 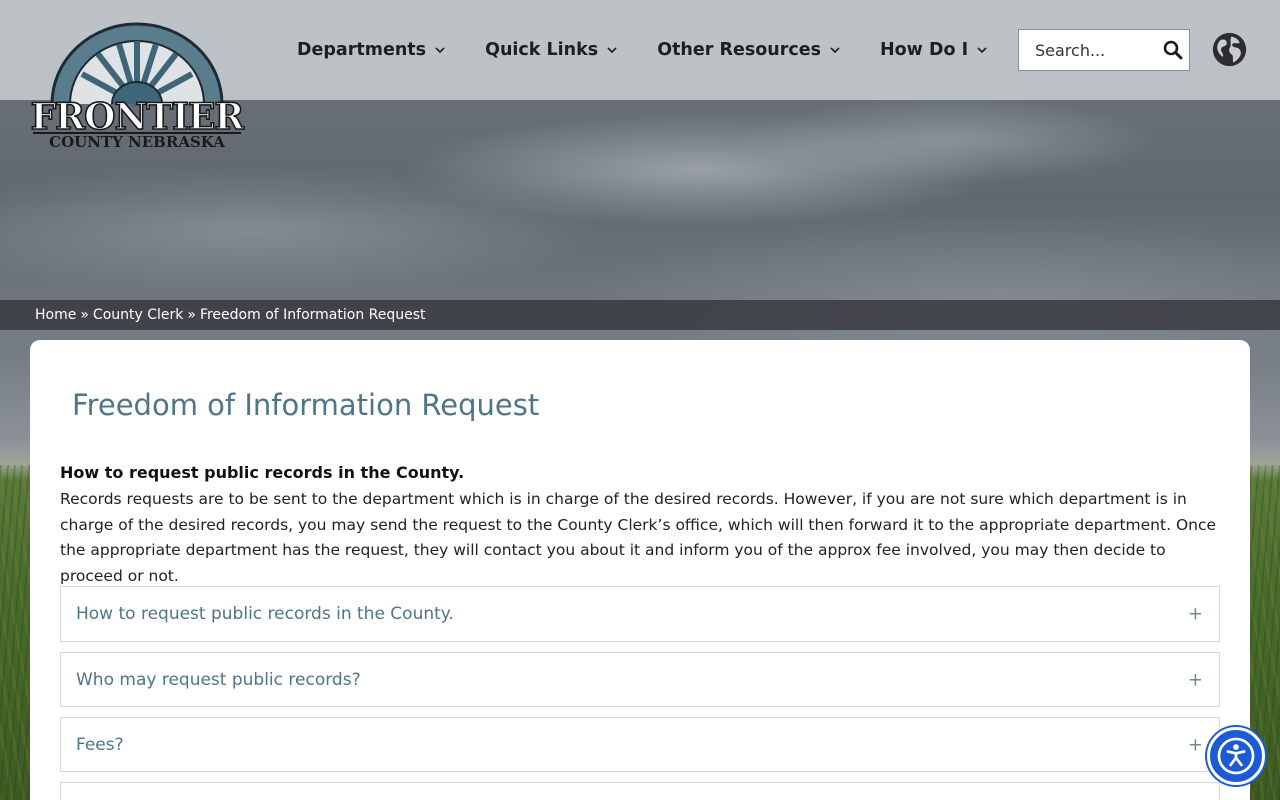 I want to click on nav-other-resources: Other Resources, so click(x=748, y=50).